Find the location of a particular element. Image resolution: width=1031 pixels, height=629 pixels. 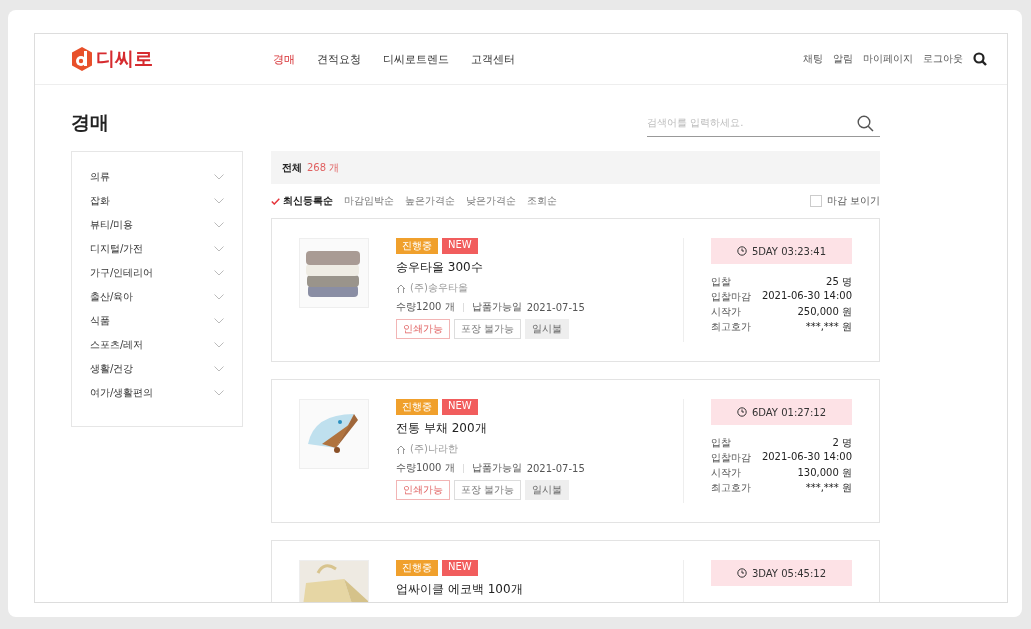

checkbox is located at coordinates (815, 201).